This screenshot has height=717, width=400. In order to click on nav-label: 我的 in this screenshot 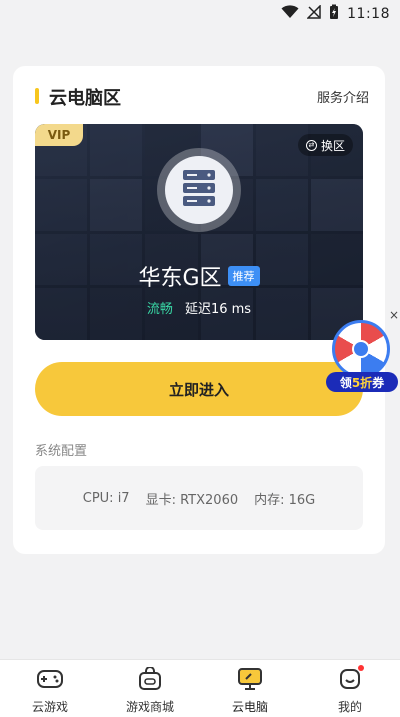, I will do `click(349, 707)`.